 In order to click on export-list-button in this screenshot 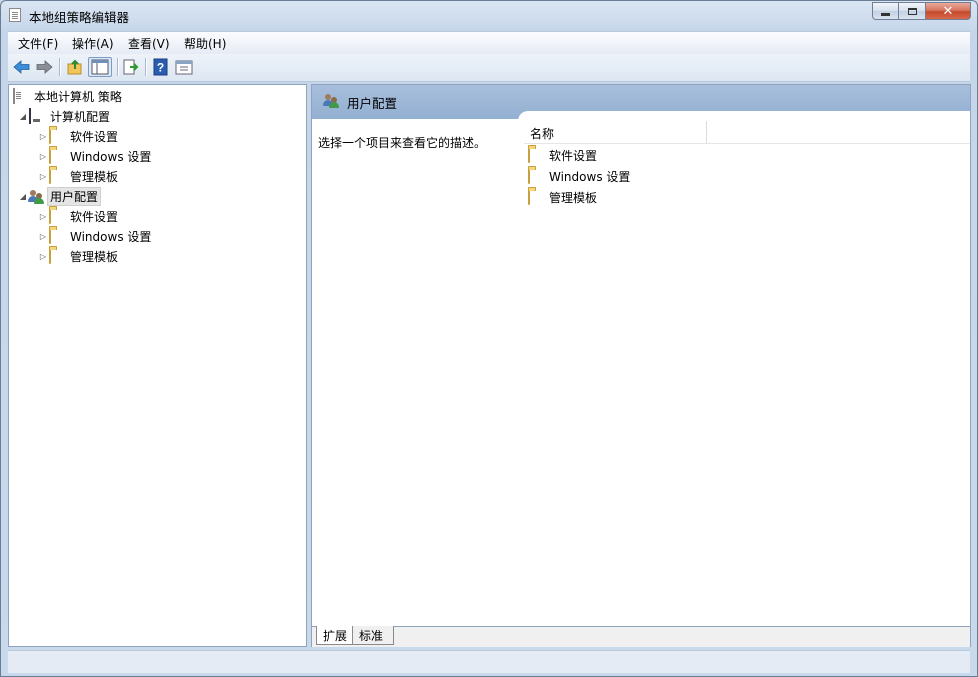, I will do `click(131, 67)`.